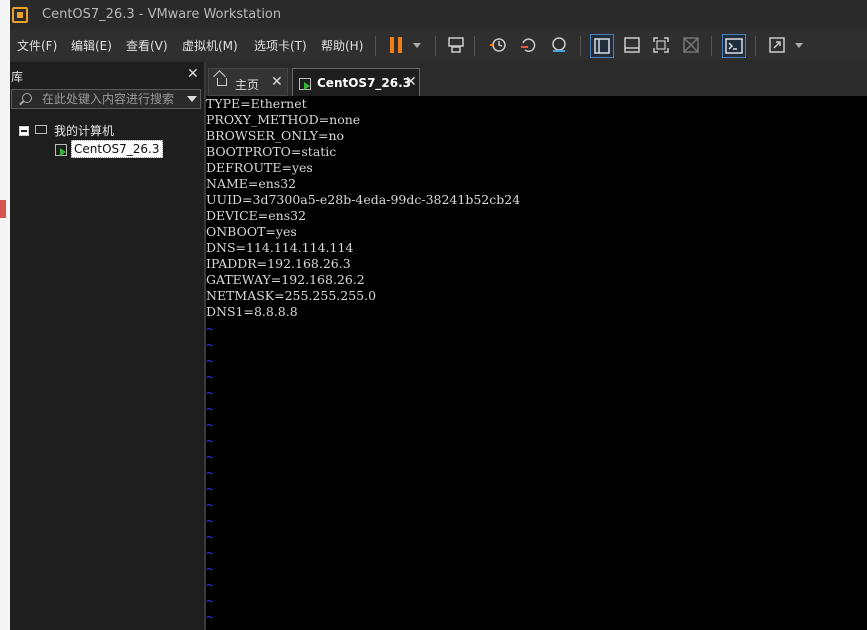  Describe the element at coordinates (278, 263) in the screenshot. I see `terminal-line: IPADDR=192.168.26.3` at that location.